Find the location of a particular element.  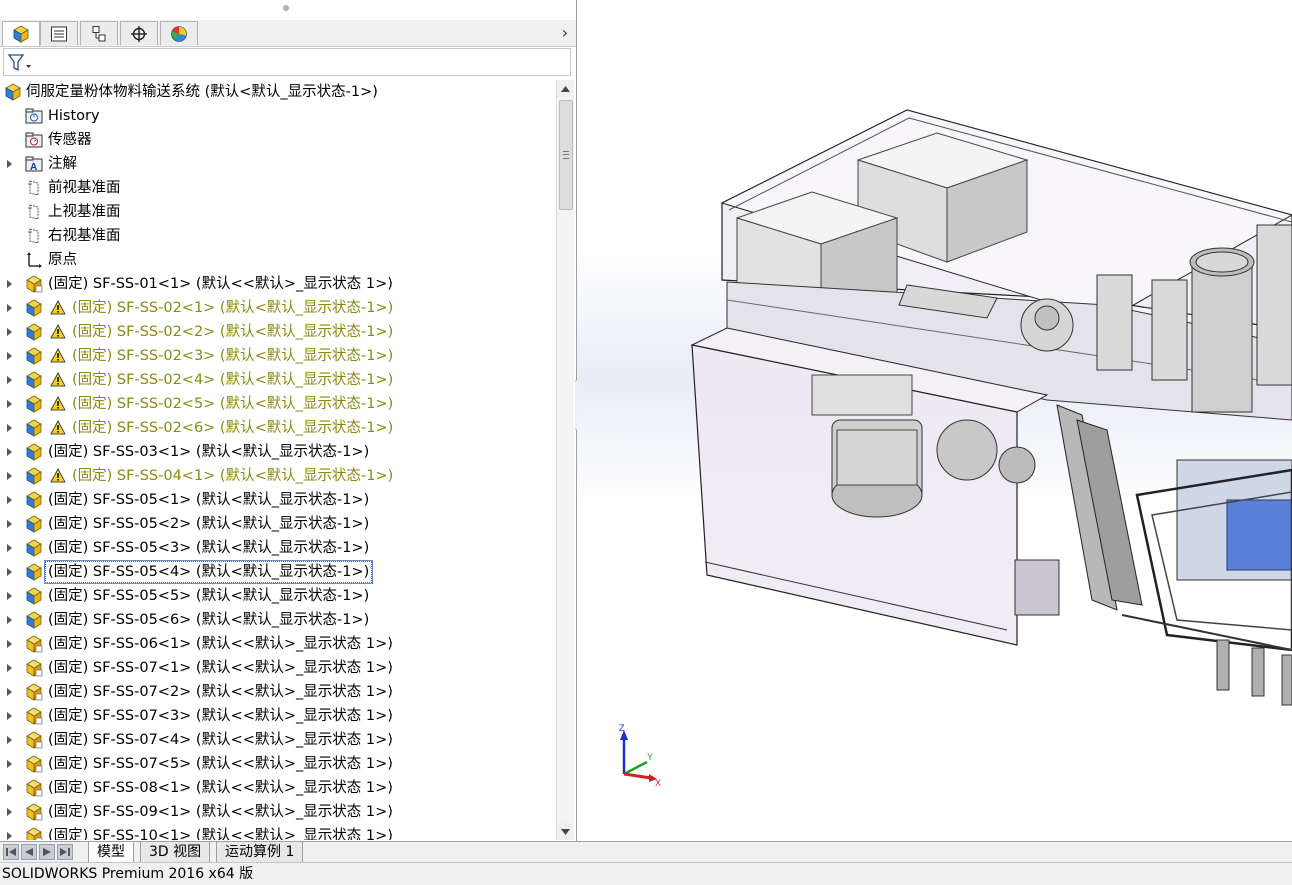

tree-item: A 注解 is located at coordinates (278, 164).